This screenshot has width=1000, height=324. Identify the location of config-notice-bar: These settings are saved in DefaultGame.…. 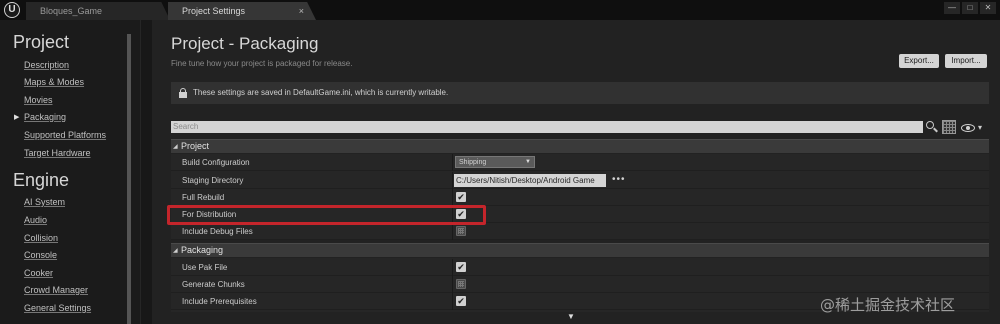
(580, 93).